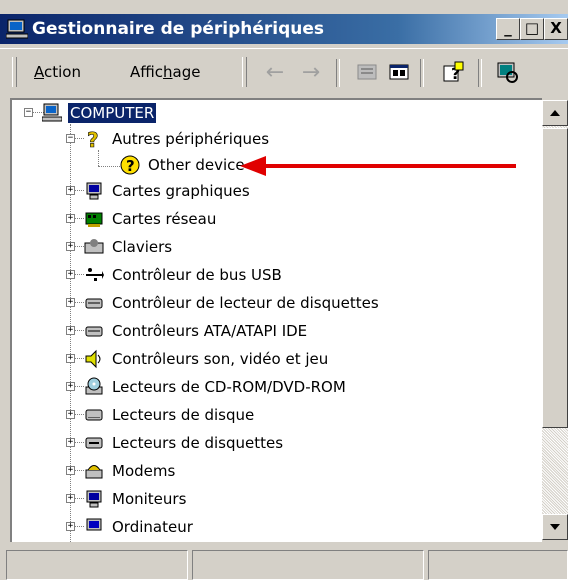  I want to click on tree-item-category: Modems, so click(130, 471).